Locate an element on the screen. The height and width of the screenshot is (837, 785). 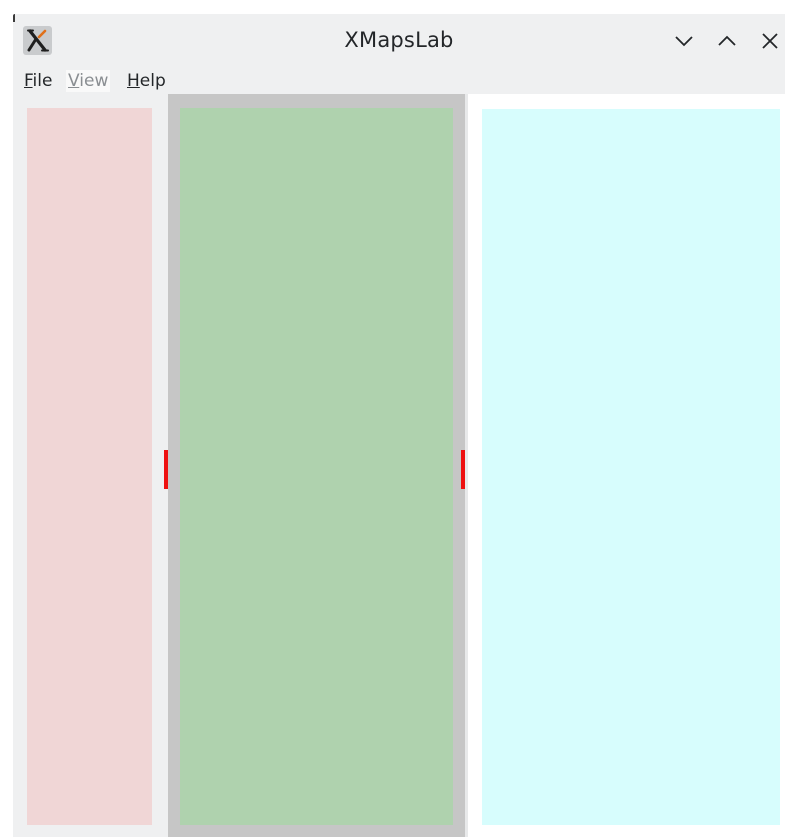
splitter-handle-right is located at coordinates (463, 469).